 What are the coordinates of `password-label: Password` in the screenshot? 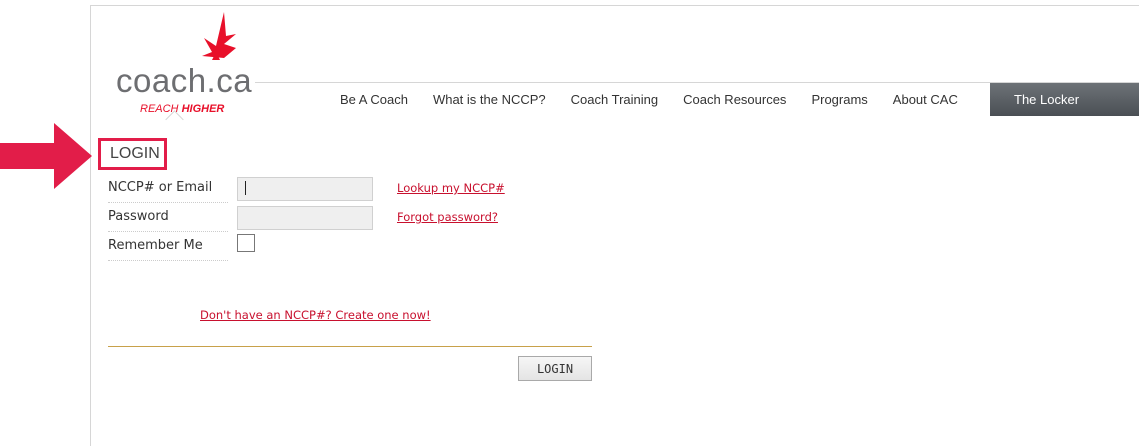 It's located at (168, 219).